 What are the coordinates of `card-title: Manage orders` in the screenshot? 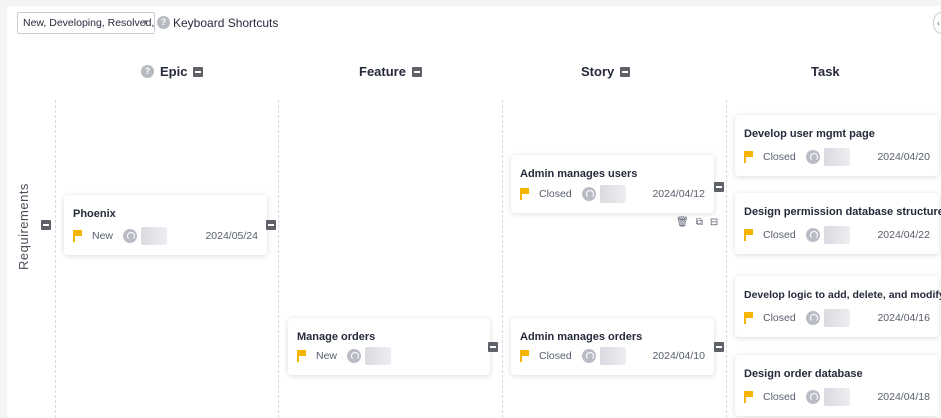 It's located at (336, 337).